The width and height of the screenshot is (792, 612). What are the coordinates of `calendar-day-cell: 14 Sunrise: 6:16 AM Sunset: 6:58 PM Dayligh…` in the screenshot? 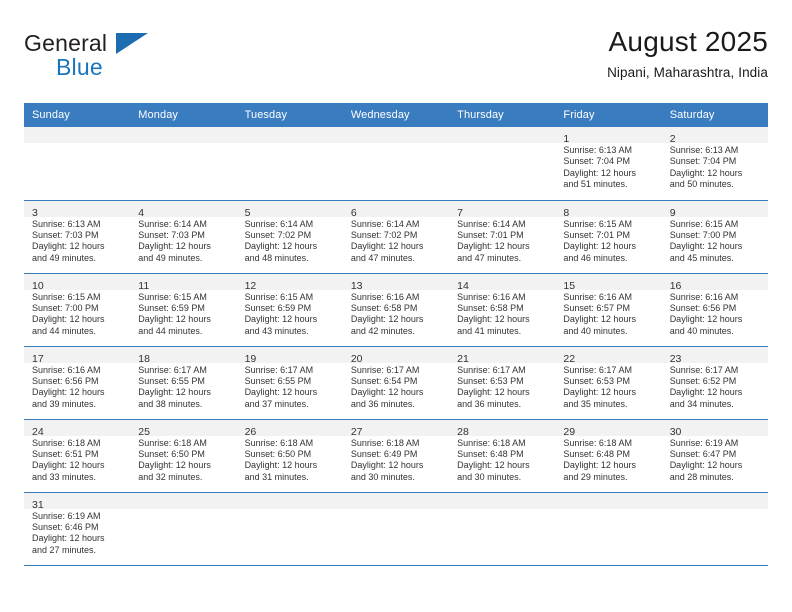 It's located at (502, 309).